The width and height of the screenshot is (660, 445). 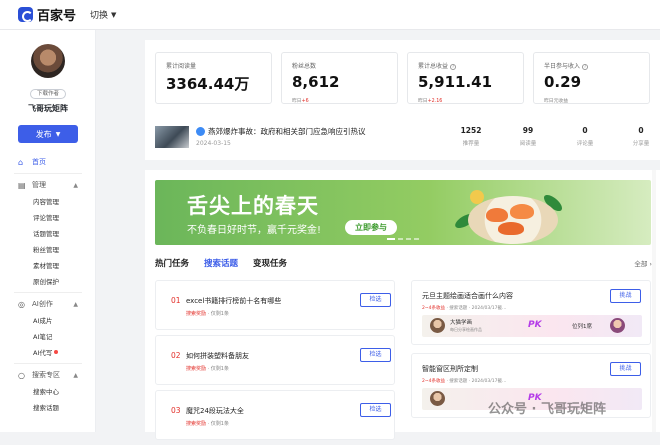 I want to click on publish-button: 发布 ▼, so click(x=48, y=134).